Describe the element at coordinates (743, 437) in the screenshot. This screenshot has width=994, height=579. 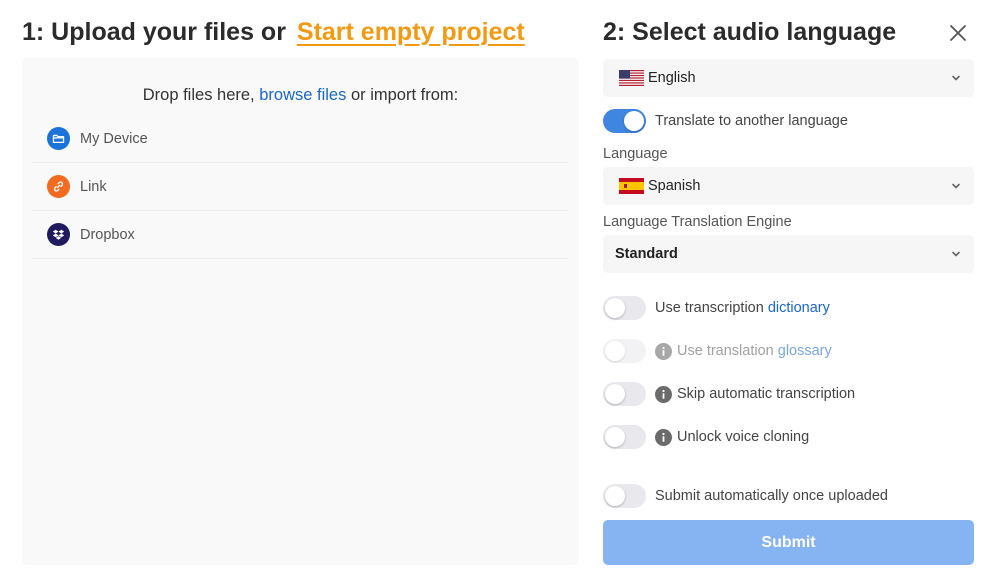
I see `voice-cloning-label: Unlock voice cloning` at that location.